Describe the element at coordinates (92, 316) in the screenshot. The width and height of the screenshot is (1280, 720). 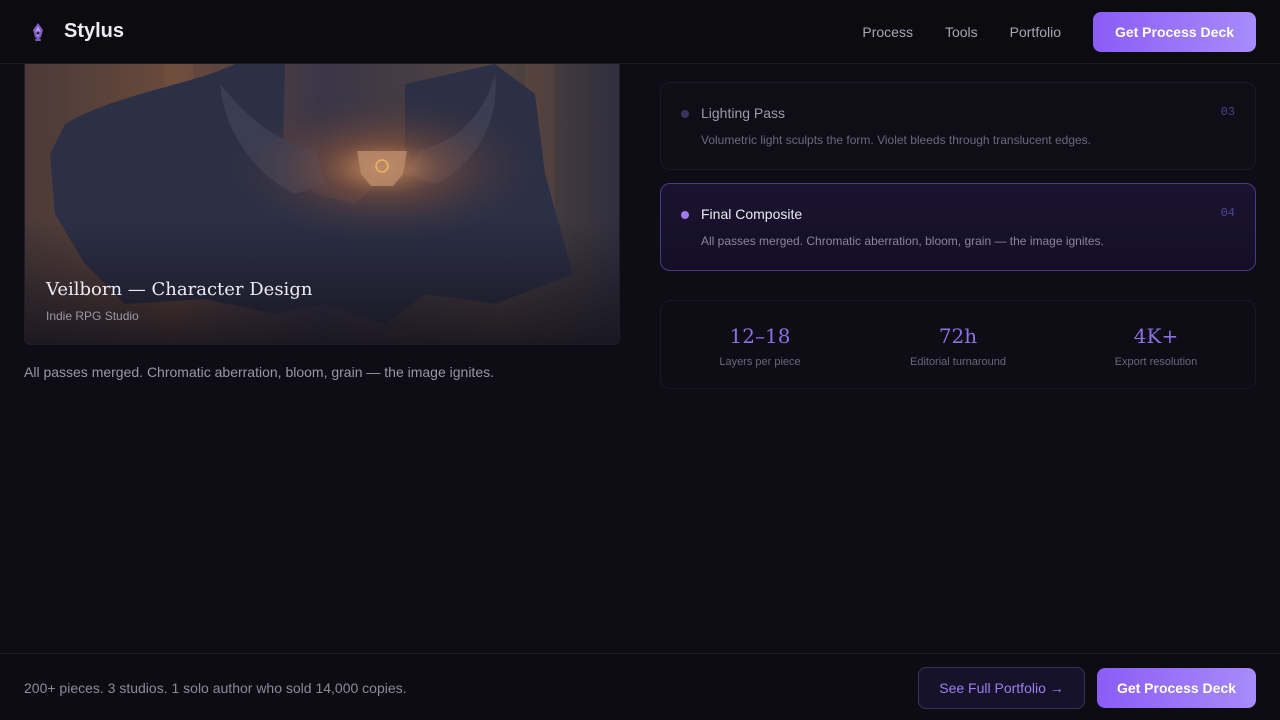
I see `hero-subtitle: Indie RPG Studio` at that location.